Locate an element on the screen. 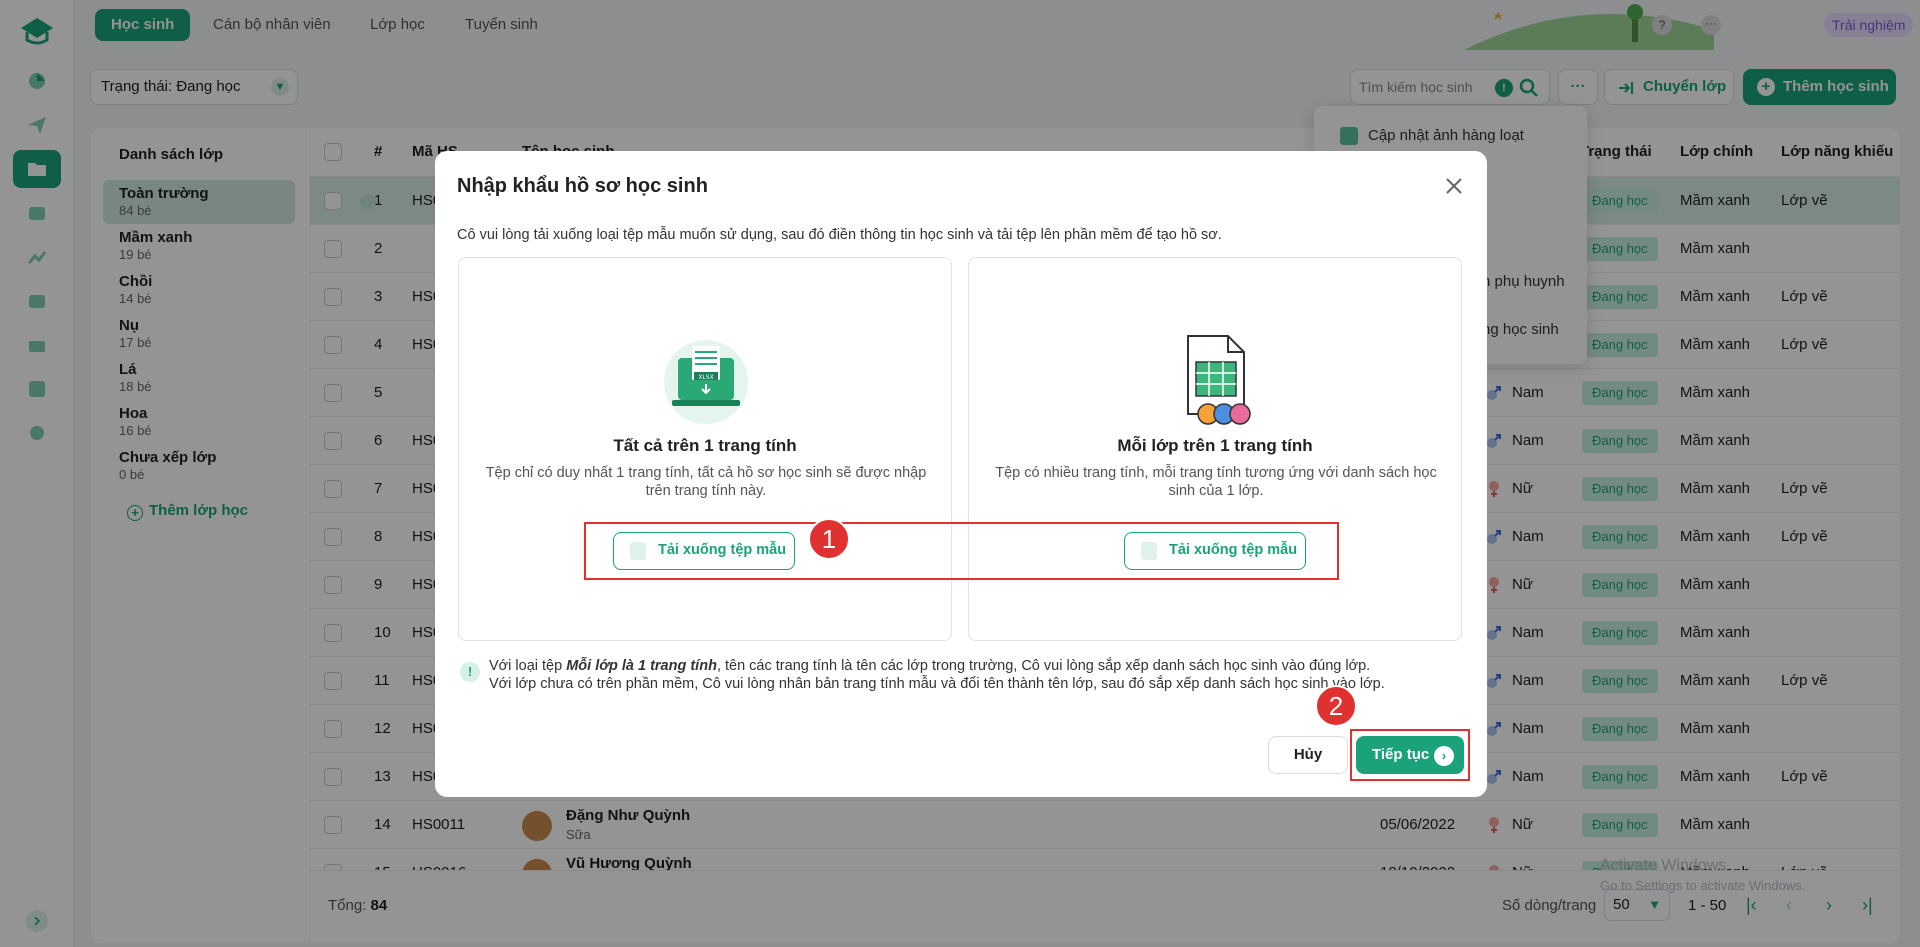  note-emphasis: Mỗi lớp là 1 trang tính is located at coordinates (641, 666).